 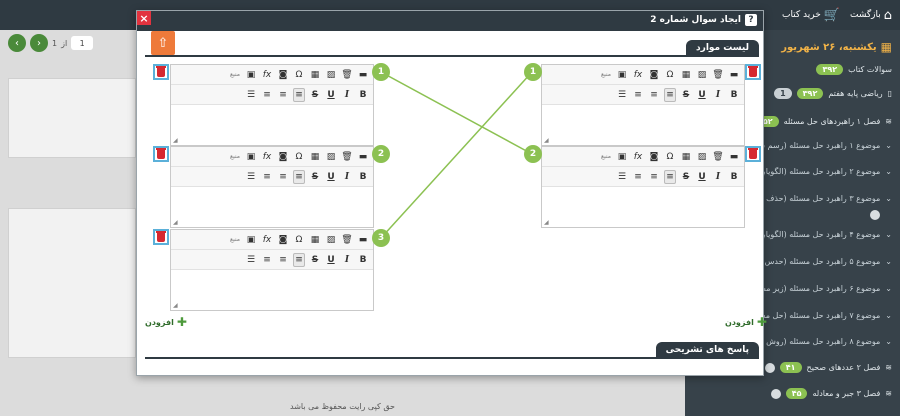 What do you see at coordinates (823, 234) in the screenshot?
I see `topic-item: ⌄ موضوع ۴ راهبرد حل مسئله (الگویابی)` at bounding box center [823, 234].